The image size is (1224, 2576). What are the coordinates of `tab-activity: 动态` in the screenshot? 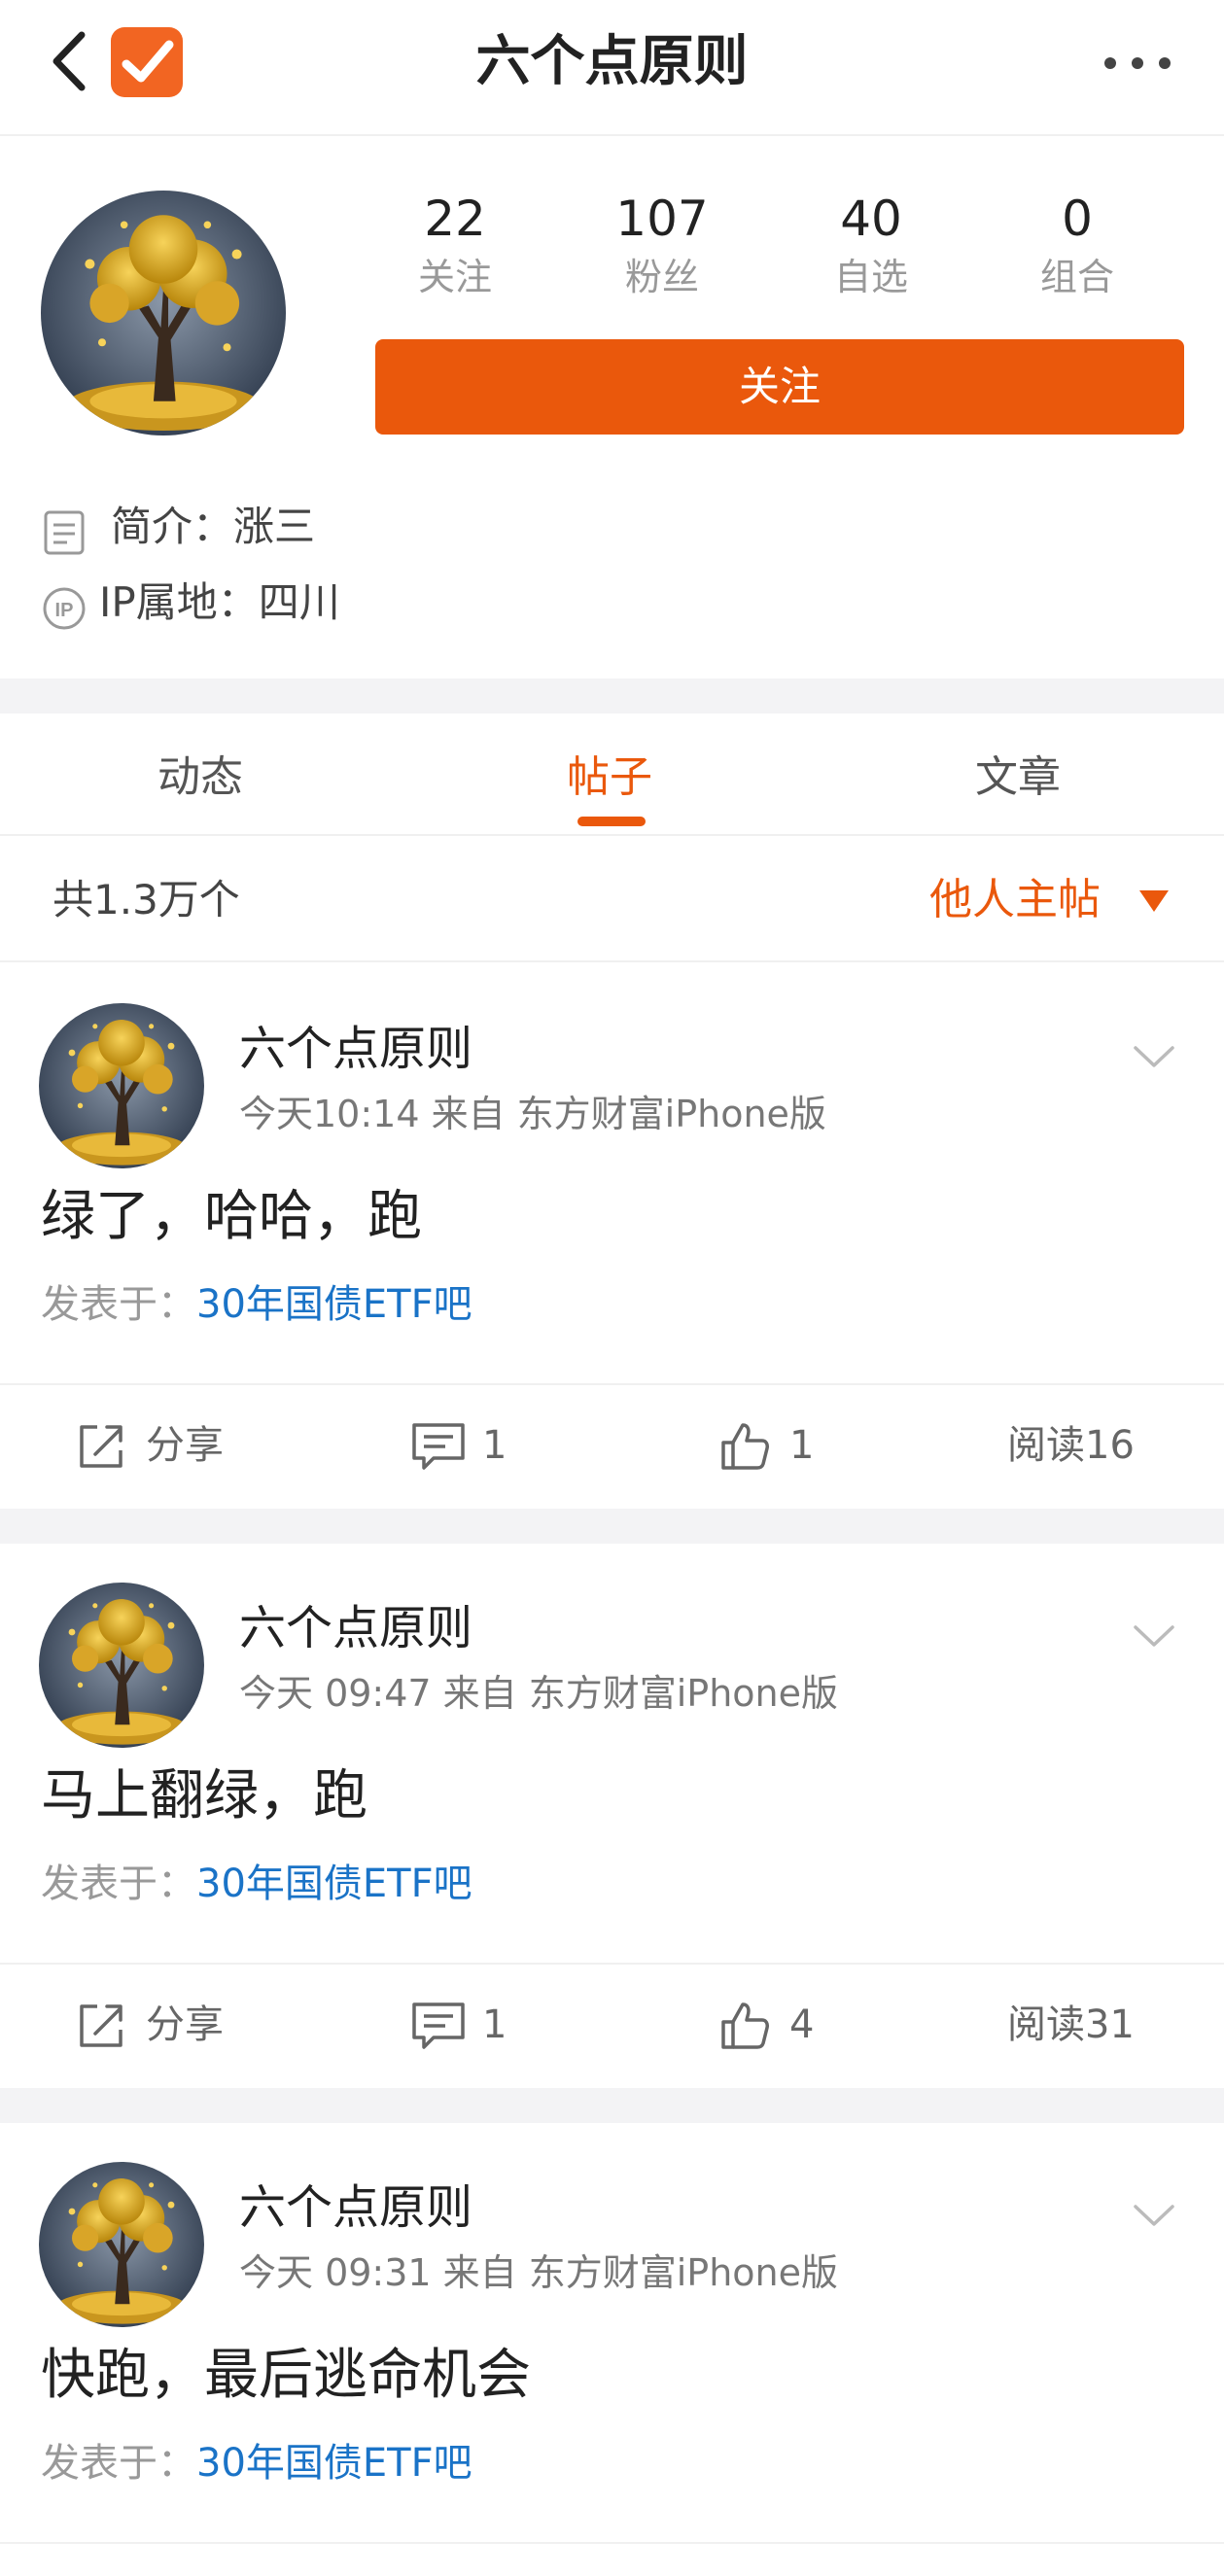 It's located at (200, 778).